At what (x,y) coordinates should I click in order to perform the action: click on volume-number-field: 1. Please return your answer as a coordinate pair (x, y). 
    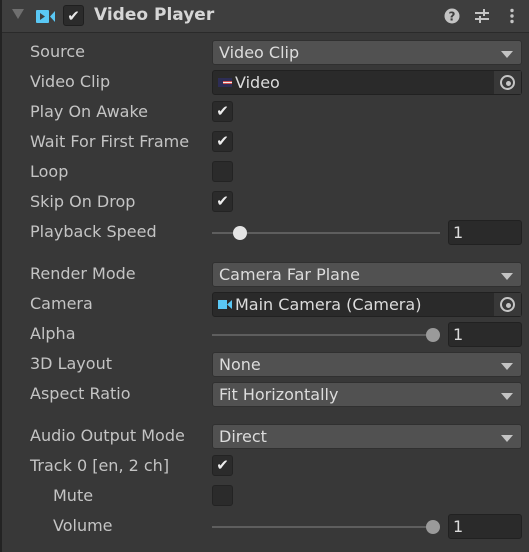
    Looking at the image, I should click on (485, 526).